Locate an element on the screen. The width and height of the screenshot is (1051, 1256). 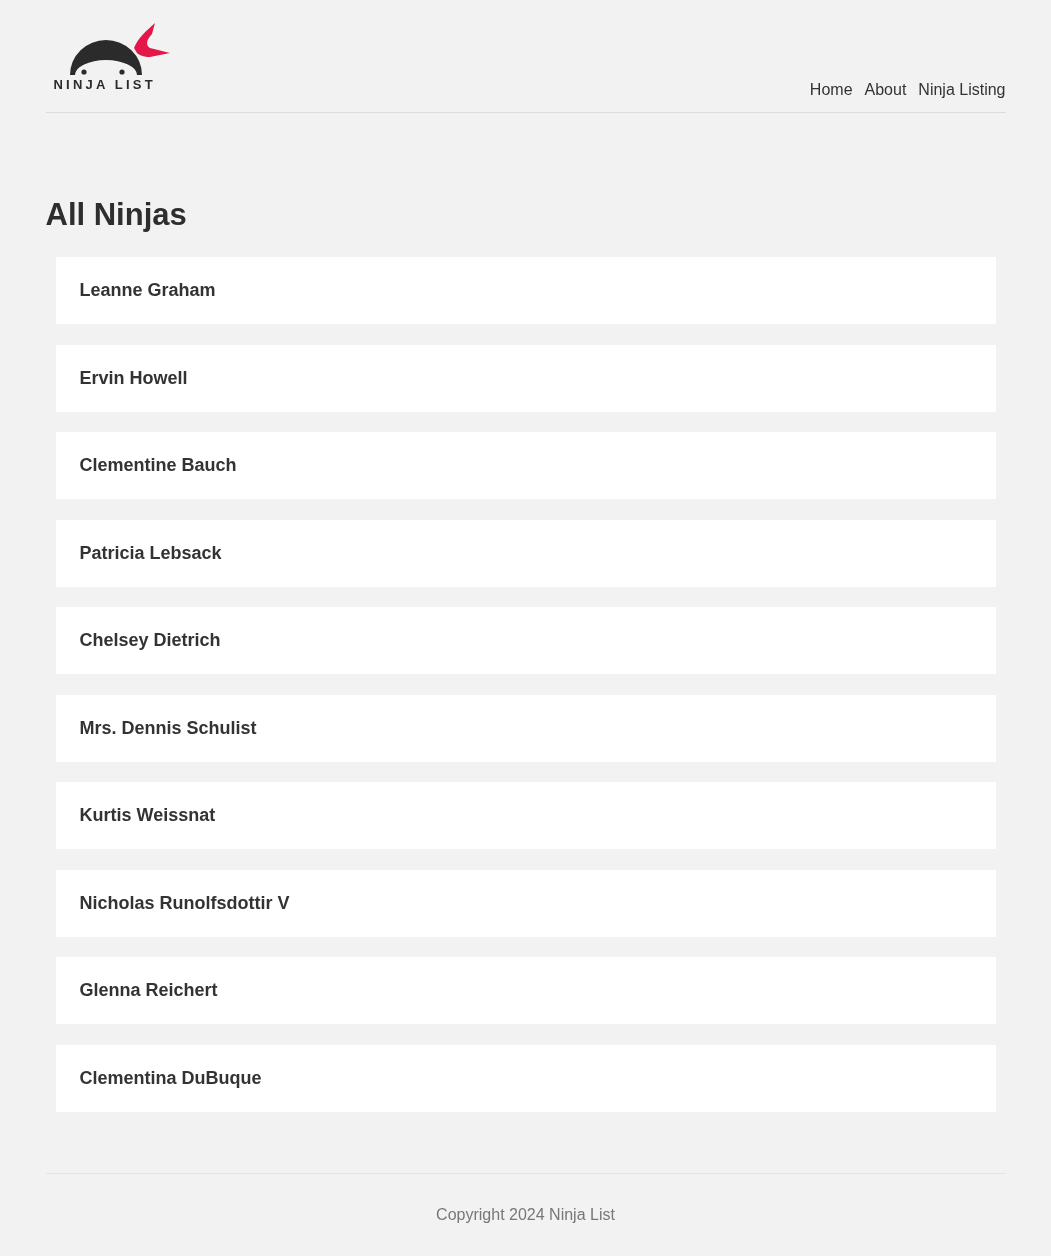
ninja-card: Patricia Lebsack is located at coordinates (525, 553).